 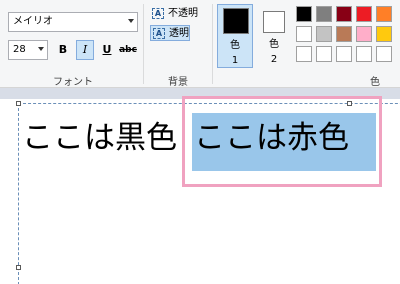 I want to click on text-black: ここは黒色, so click(x=99, y=138).